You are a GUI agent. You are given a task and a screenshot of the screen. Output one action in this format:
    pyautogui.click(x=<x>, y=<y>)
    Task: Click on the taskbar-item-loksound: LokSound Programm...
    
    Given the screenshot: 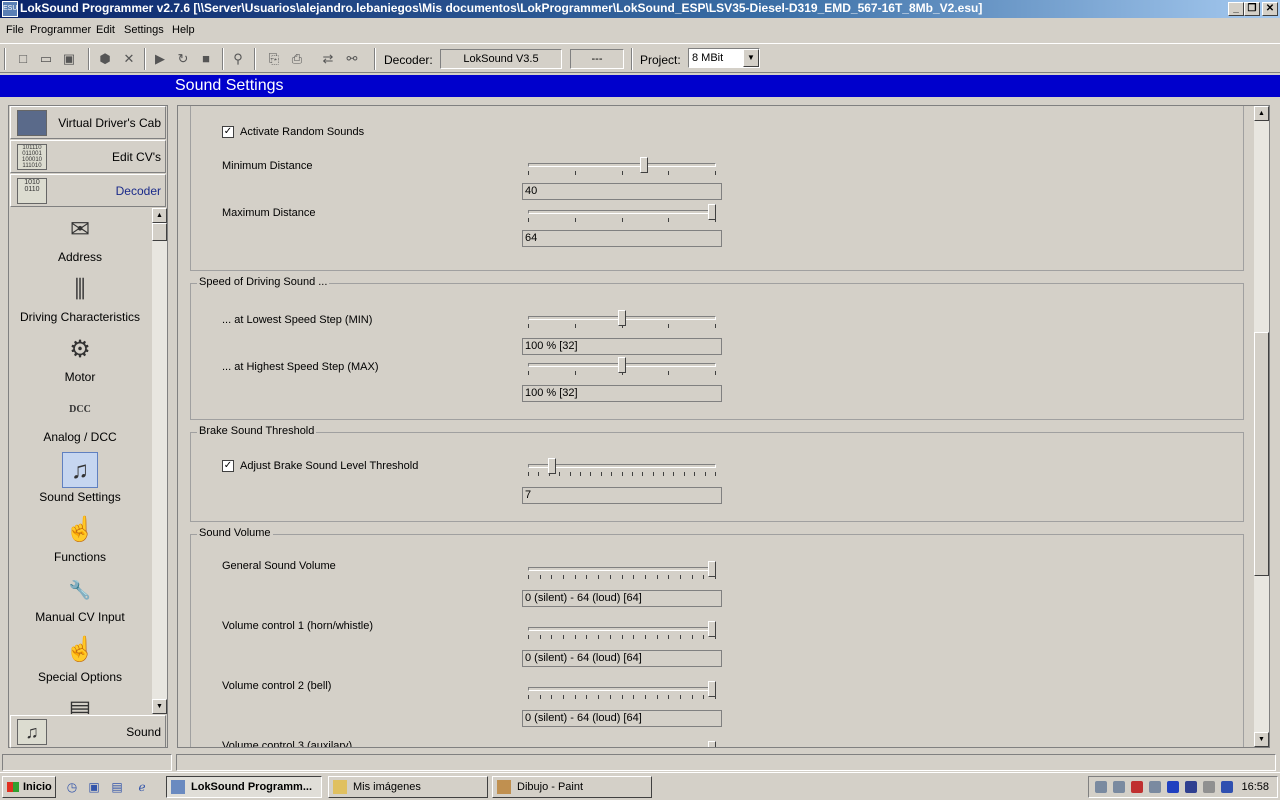 What is the action you would take?
    pyautogui.click(x=244, y=787)
    